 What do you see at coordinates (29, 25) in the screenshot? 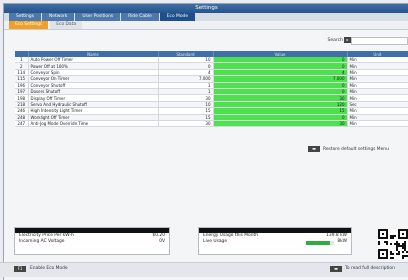
I see `subtab-eco-settings: Eco Settings` at bounding box center [29, 25].